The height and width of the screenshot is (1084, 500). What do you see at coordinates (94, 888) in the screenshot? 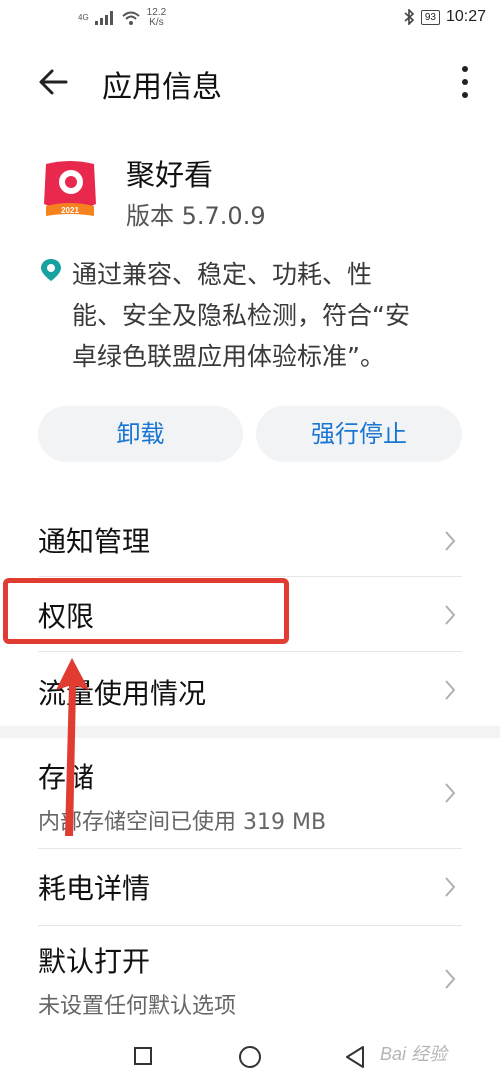
I see `settings-item-label: 耗电详情` at bounding box center [94, 888].